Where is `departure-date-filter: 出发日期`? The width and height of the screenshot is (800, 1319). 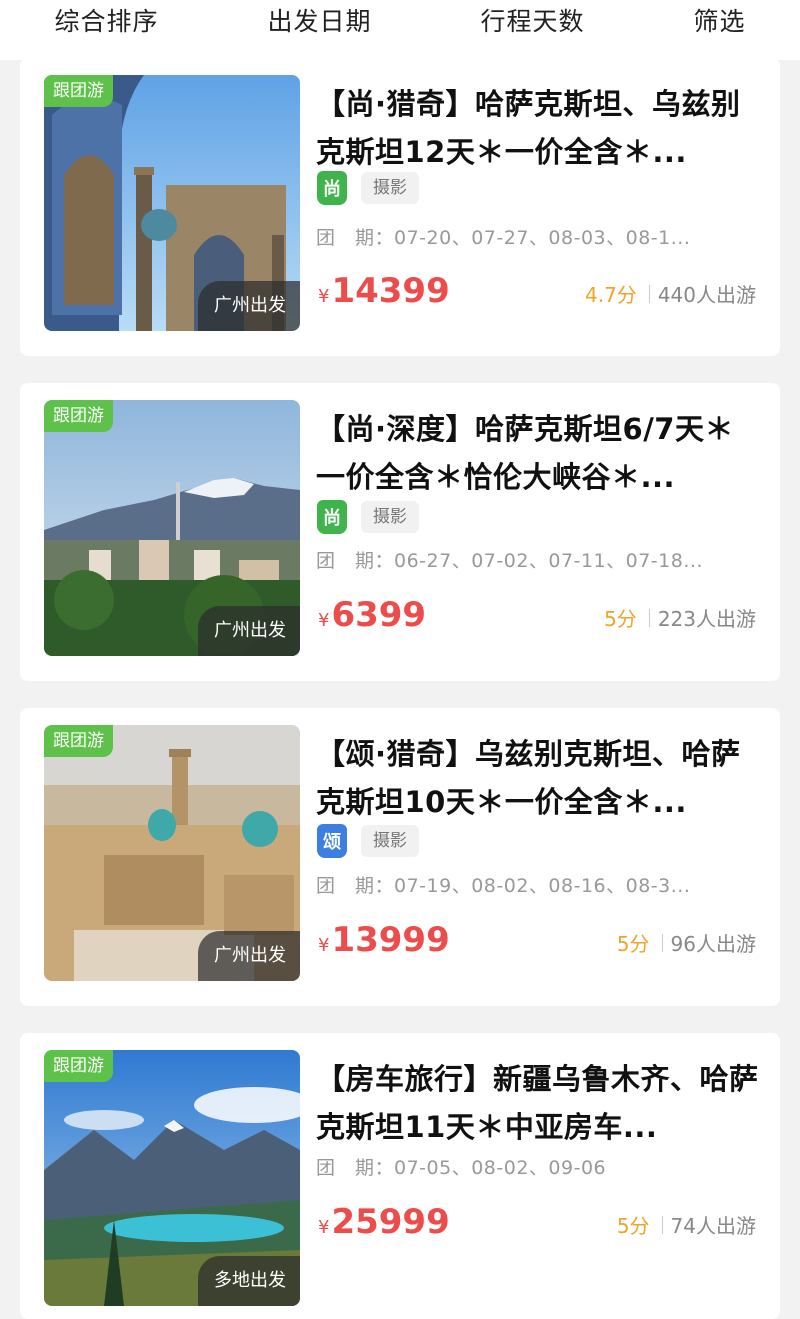
departure-date-filter: 出发日期 is located at coordinates (319, 20).